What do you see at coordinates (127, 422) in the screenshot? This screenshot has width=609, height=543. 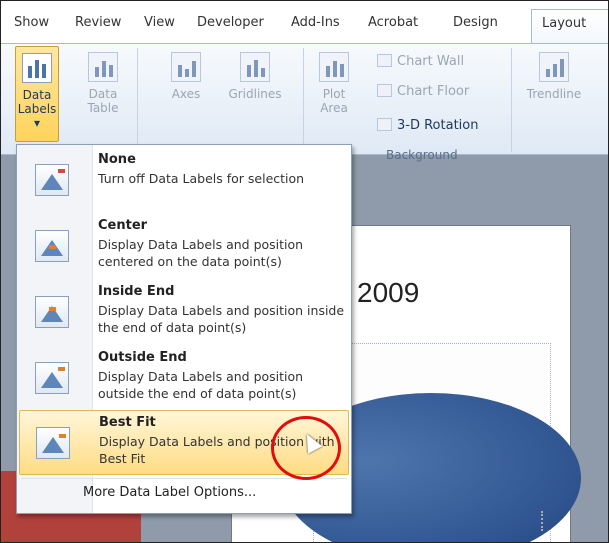 I see `menu-item-title: Best Fit` at bounding box center [127, 422].